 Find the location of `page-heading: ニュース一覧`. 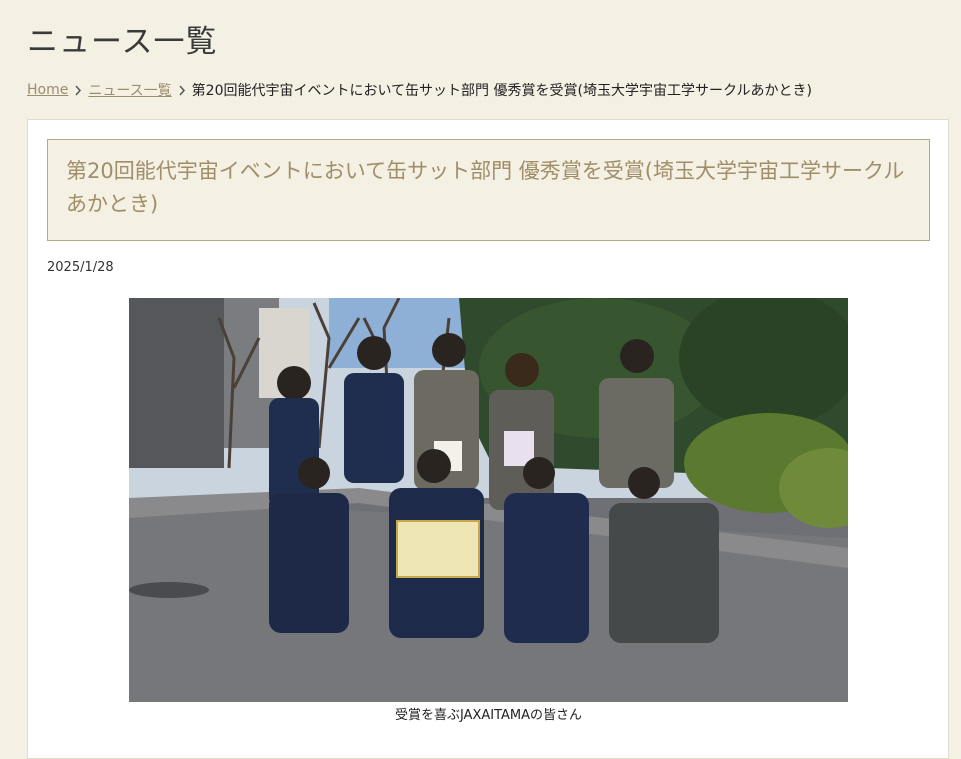

page-heading: ニュース一覧 is located at coordinates (122, 42).